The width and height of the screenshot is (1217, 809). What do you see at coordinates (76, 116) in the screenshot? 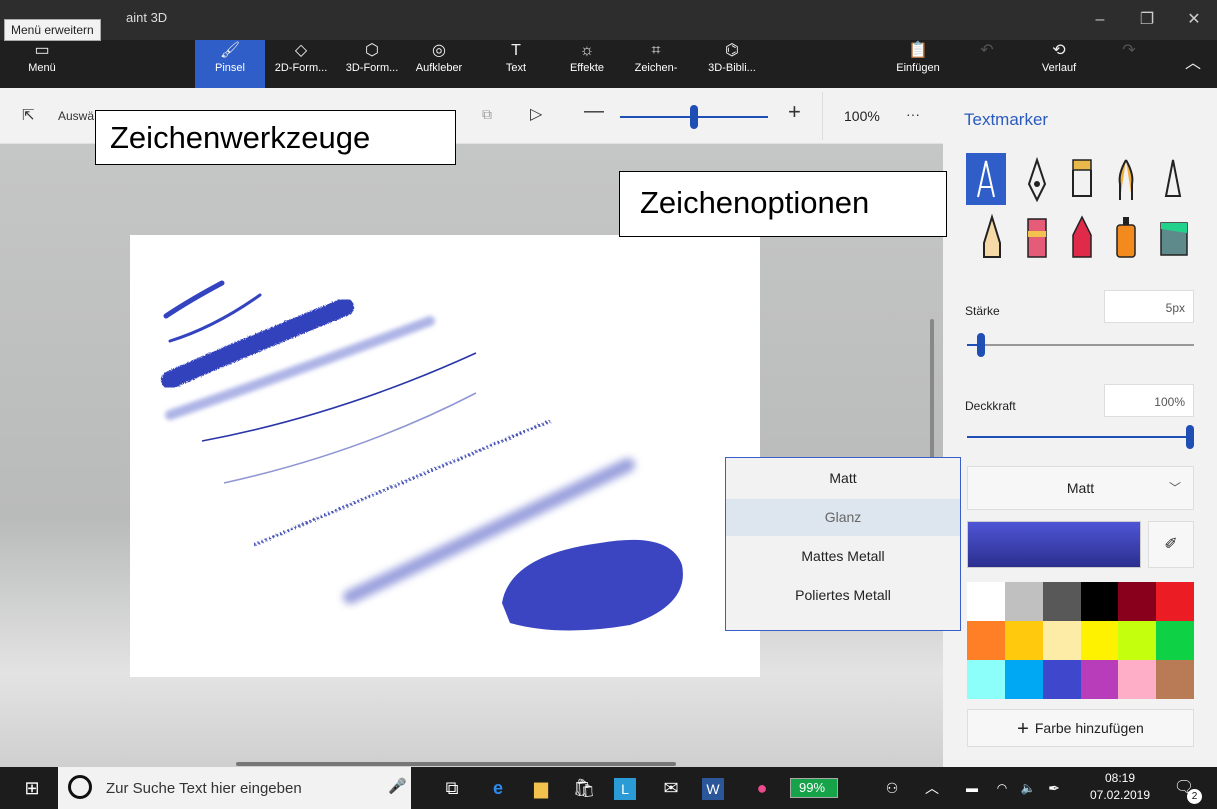
I see `select-button: Auswä` at bounding box center [76, 116].